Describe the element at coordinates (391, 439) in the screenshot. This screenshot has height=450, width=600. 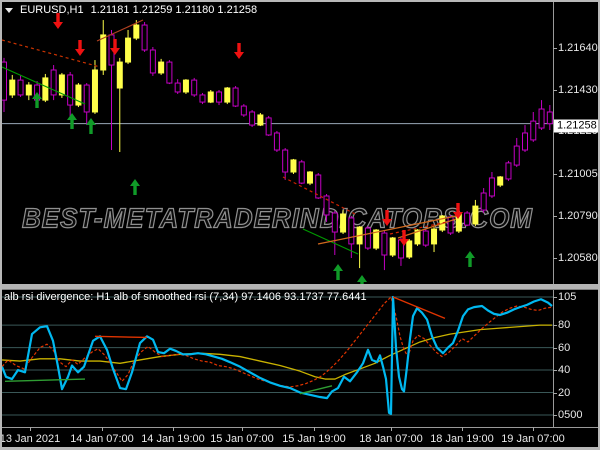
I see `time-axis-label: 18 Jan 07:00` at that location.